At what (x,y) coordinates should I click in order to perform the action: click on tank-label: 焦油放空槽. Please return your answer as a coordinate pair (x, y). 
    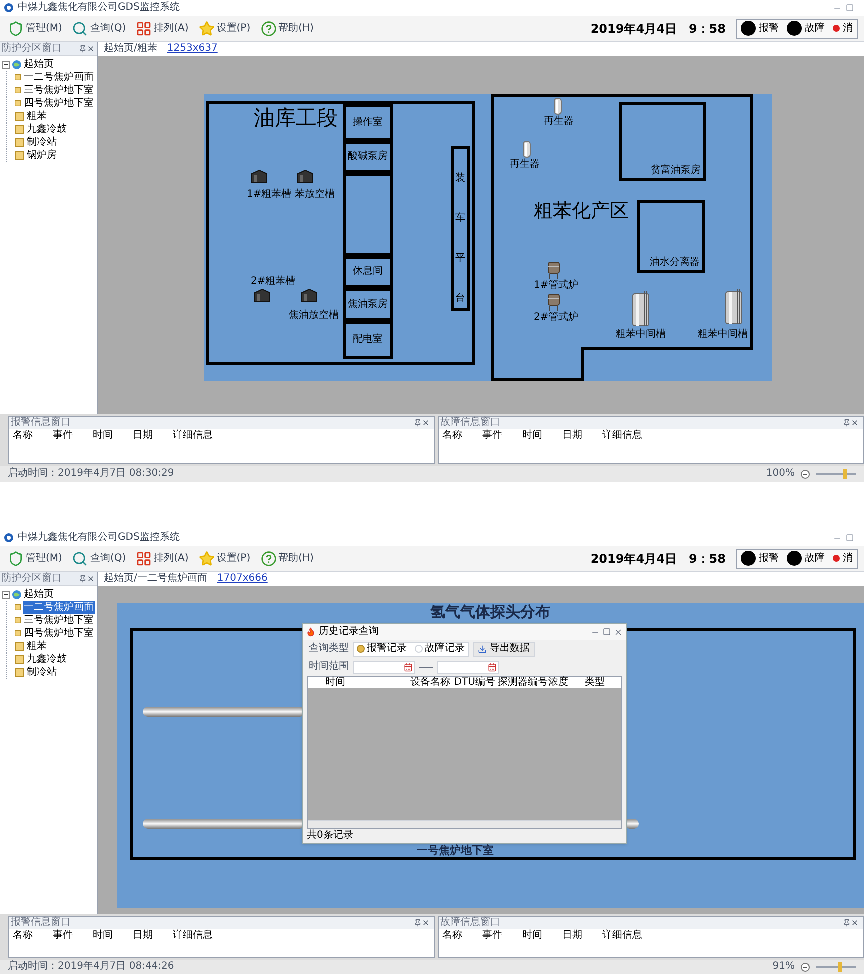
    Looking at the image, I should click on (314, 316).